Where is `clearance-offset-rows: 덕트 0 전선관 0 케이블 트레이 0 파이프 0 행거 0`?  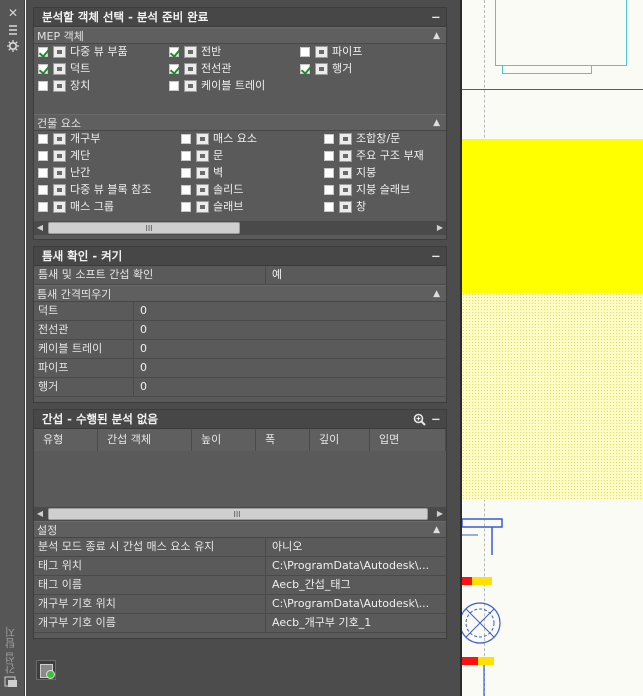
clearance-offset-rows: 덕트 0 전선관 0 케이블 트레이 0 파이프 0 행거 0 is located at coordinates (240, 349).